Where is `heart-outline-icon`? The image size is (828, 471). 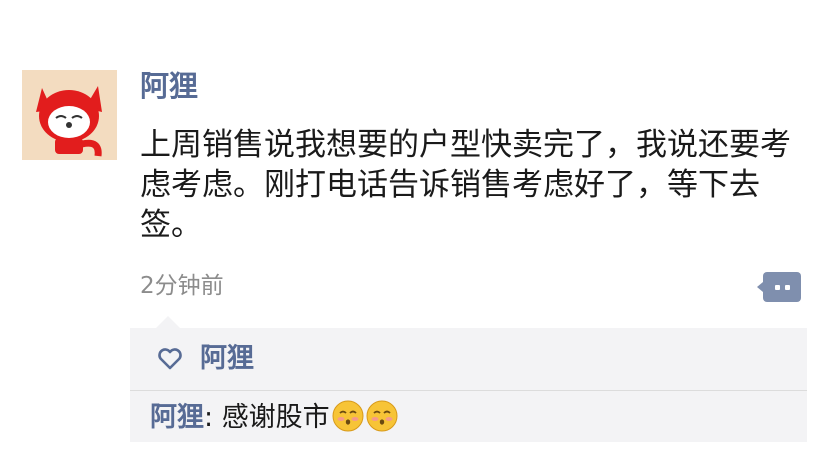 heart-outline-icon is located at coordinates (170, 359).